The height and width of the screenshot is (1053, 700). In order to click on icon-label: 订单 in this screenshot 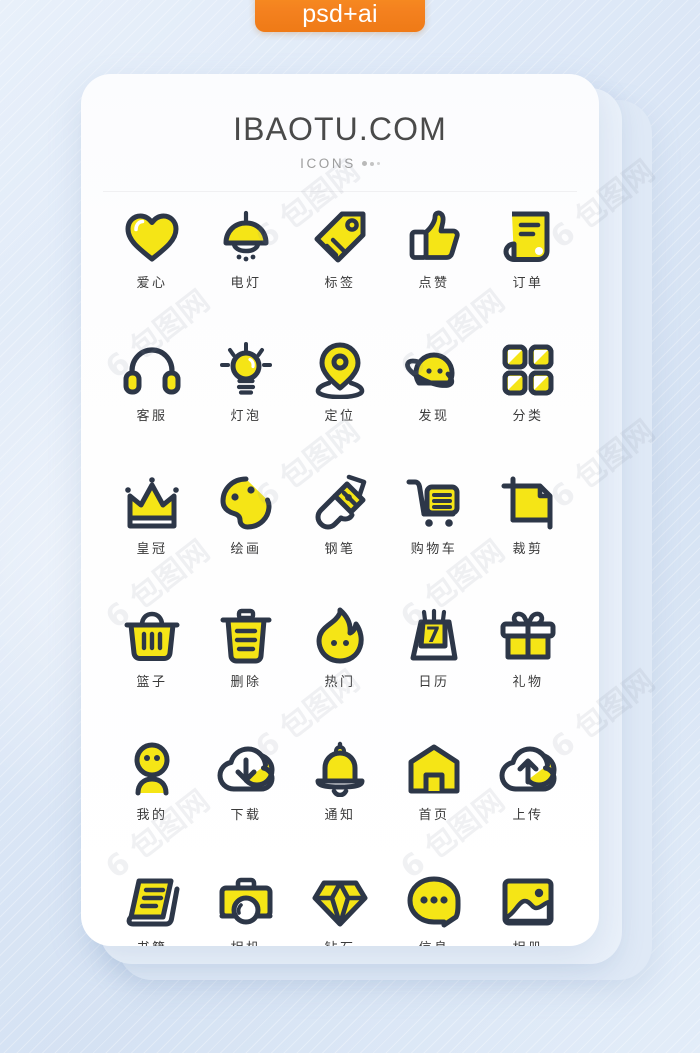, I will do `click(528, 283)`.